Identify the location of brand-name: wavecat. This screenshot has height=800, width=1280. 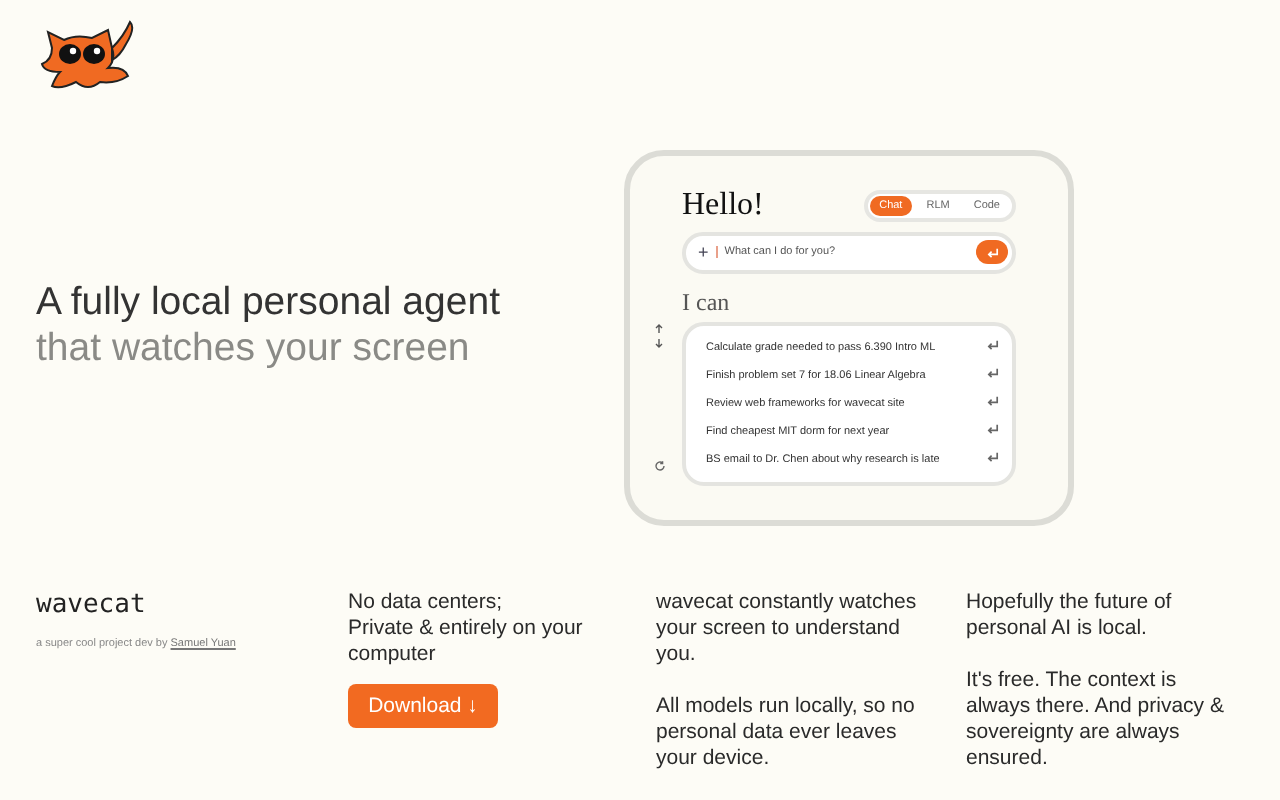
(92, 605).